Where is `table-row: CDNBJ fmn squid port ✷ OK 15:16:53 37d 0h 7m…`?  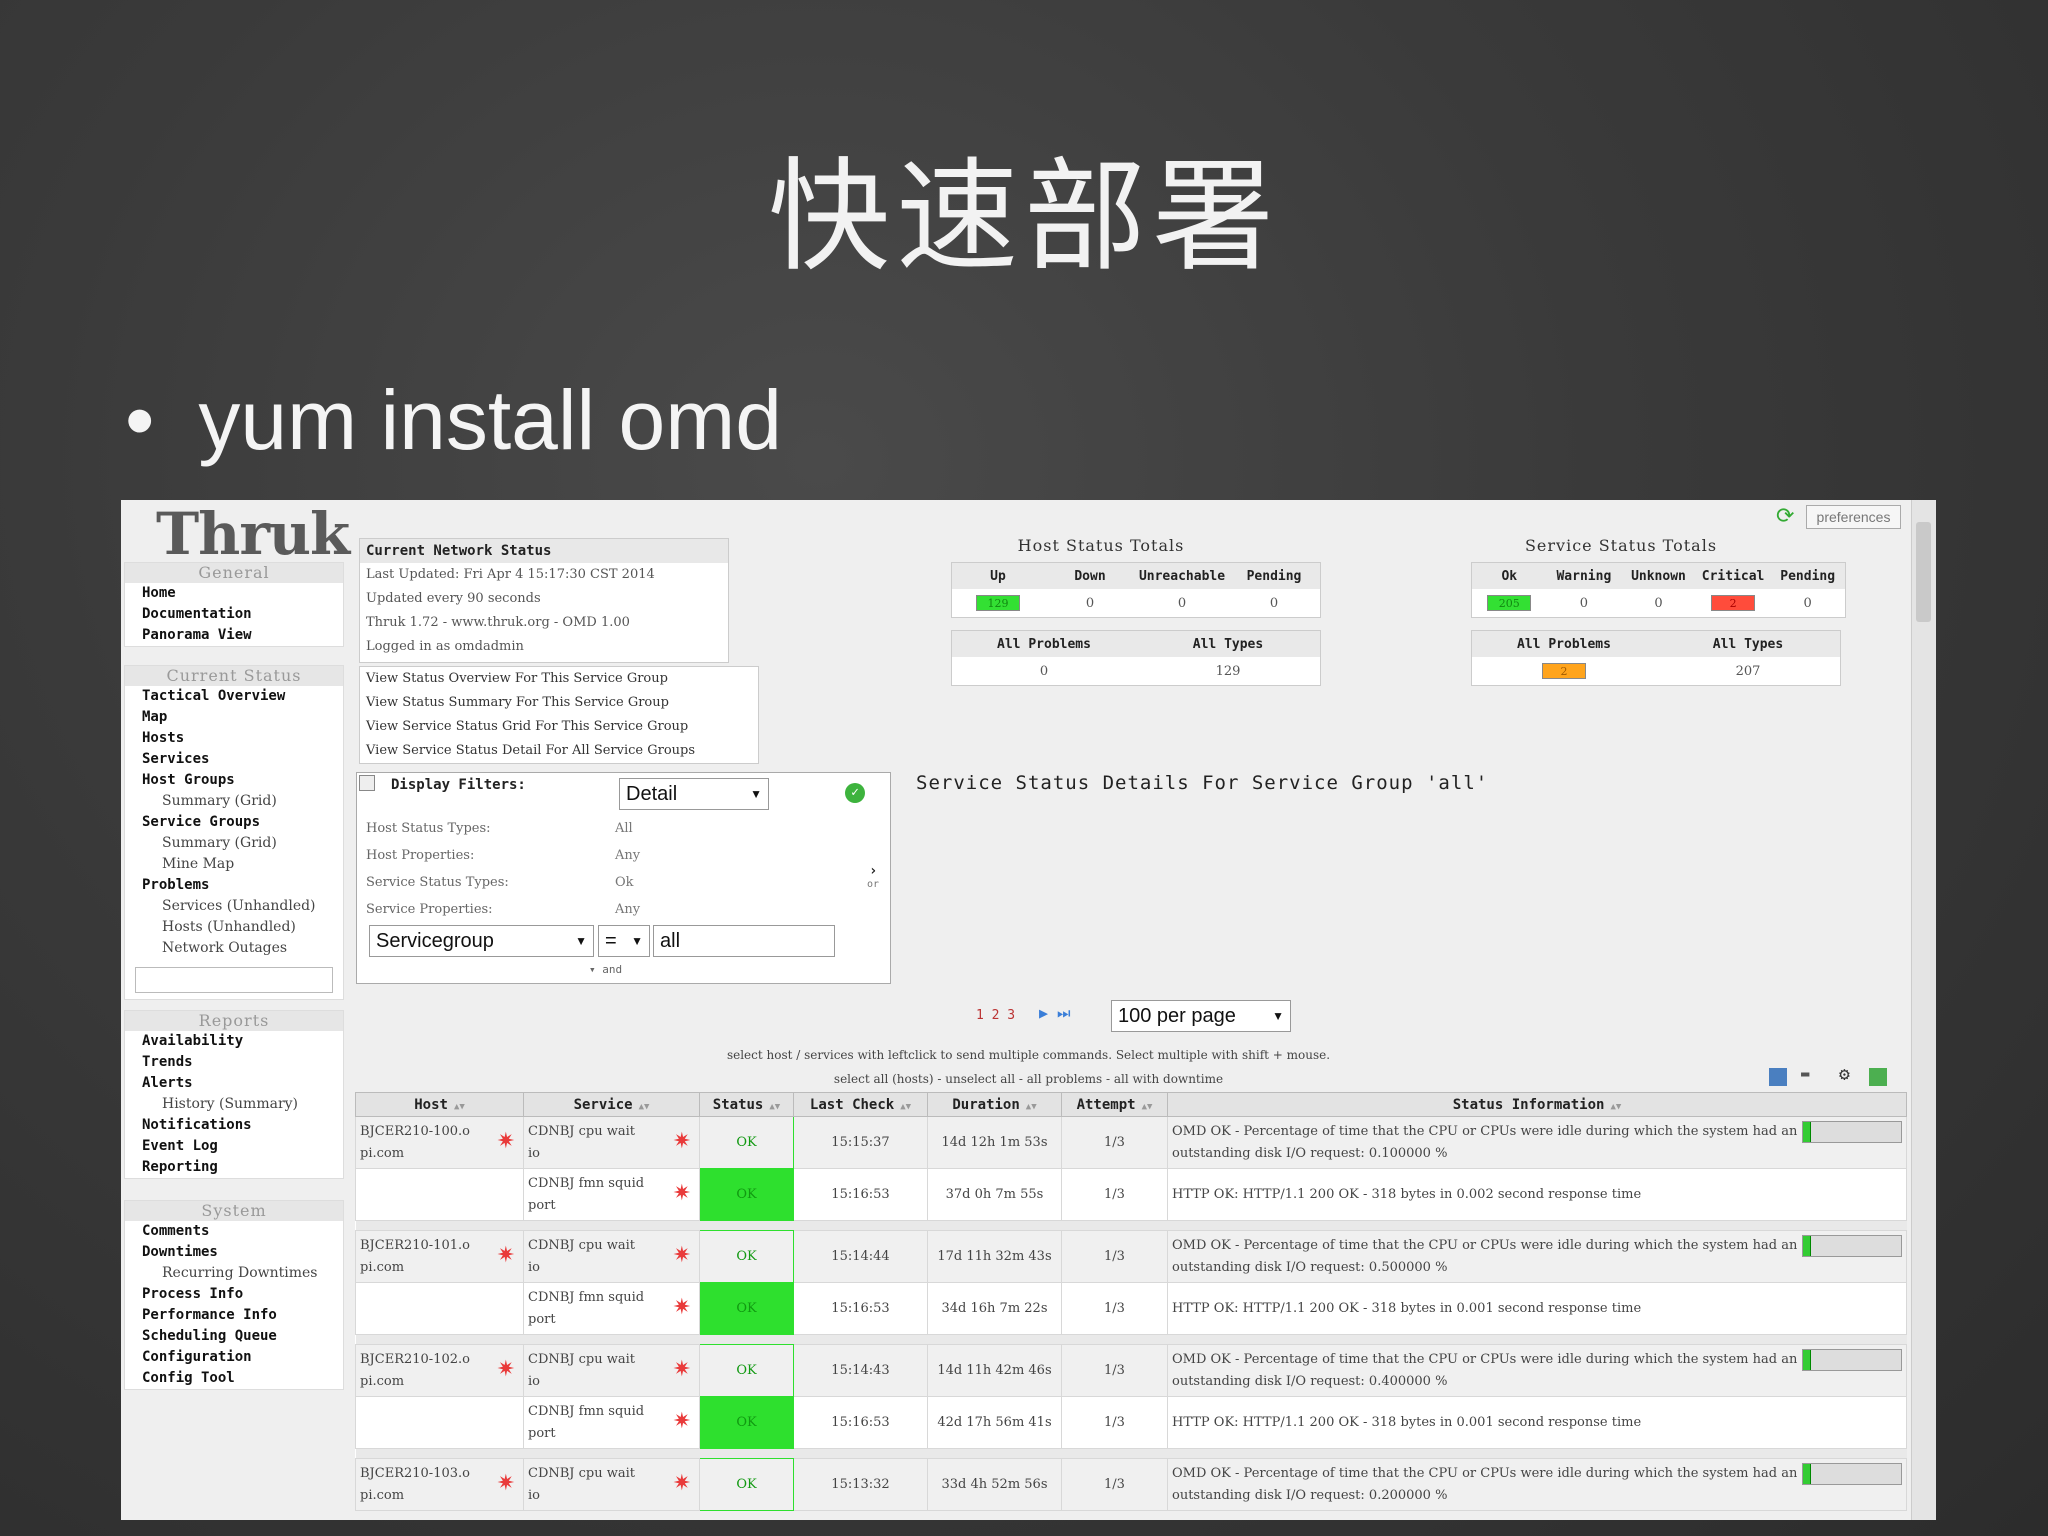 table-row: CDNBJ fmn squid port ✷ OK 15:16:53 37d 0h 7m… is located at coordinates (1131, 1194).